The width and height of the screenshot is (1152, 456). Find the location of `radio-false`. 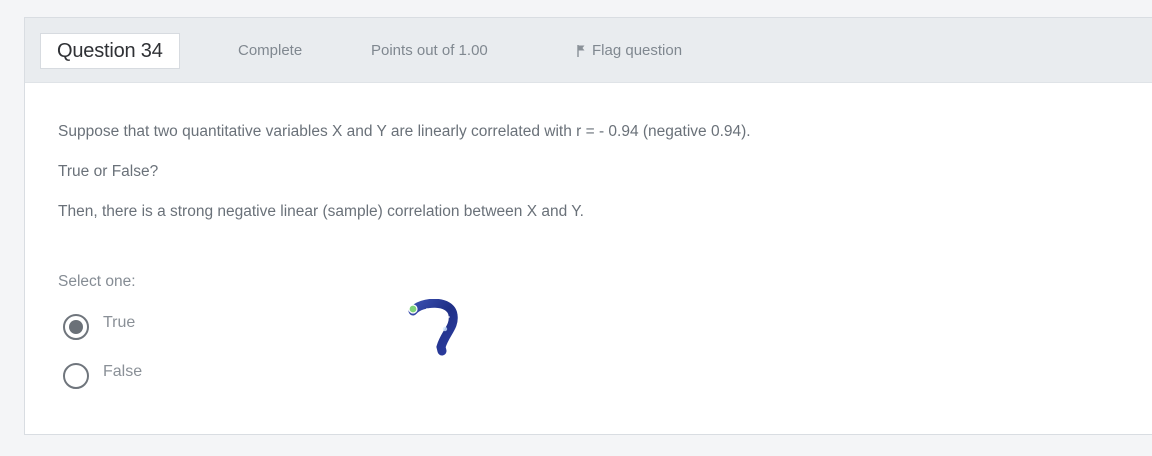

radio-false is located at coordinates (76, 376).